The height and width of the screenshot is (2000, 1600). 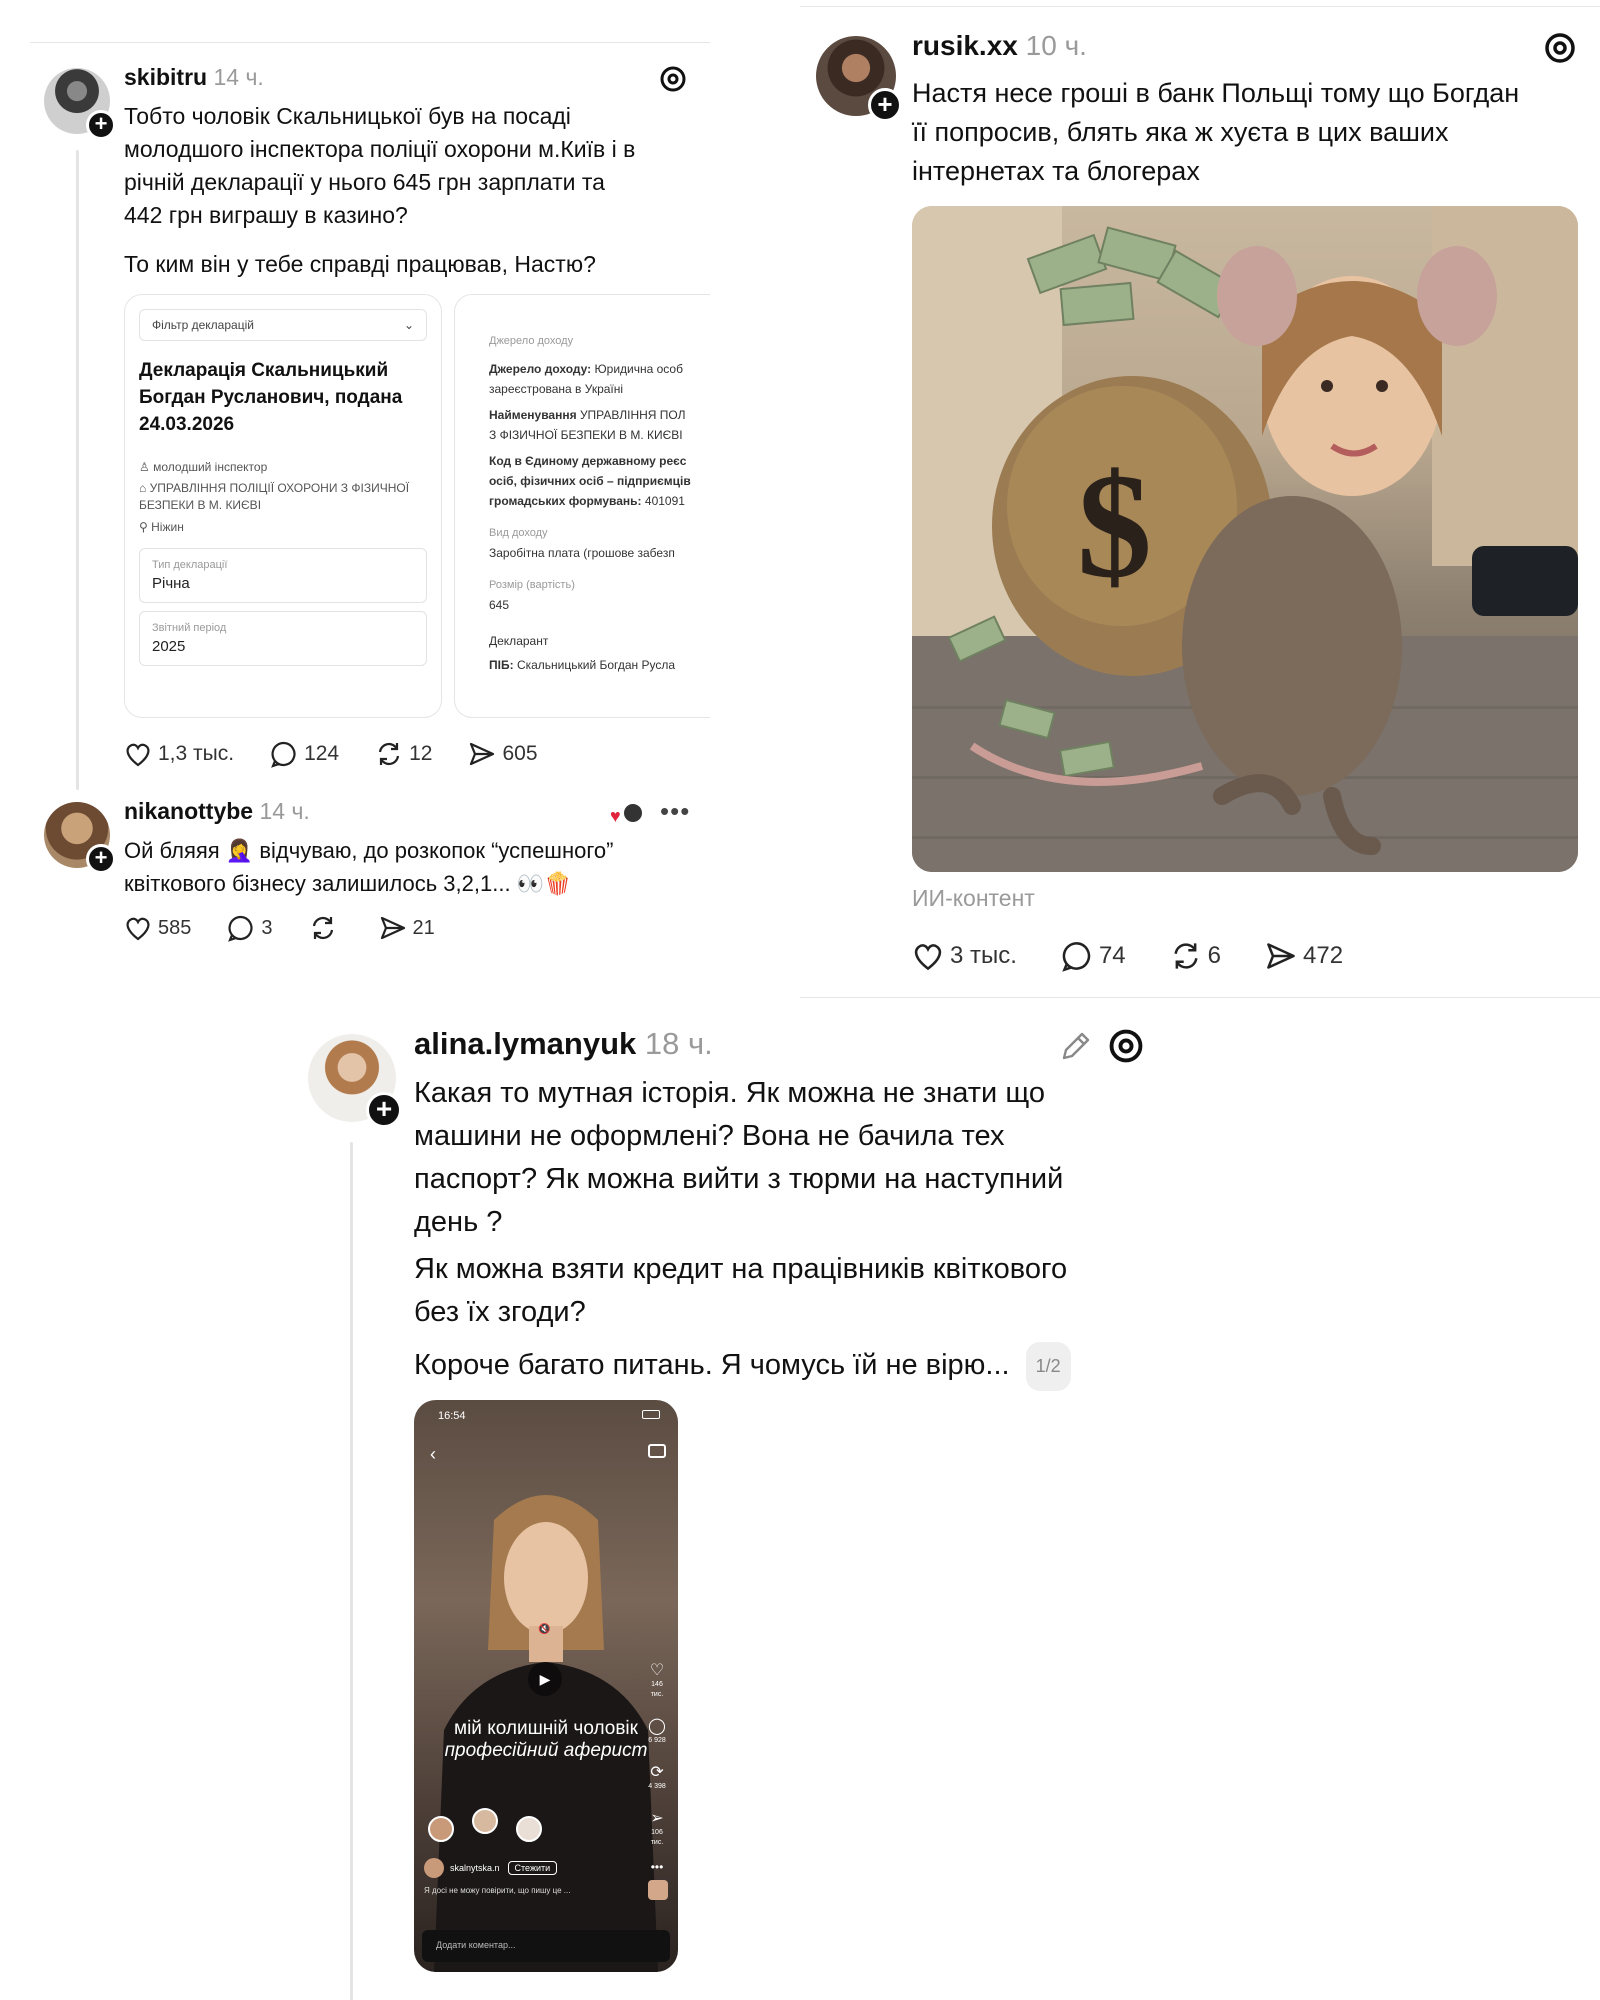 I want to click on post-username: rusik.xx 10 ч., so click(x=999, y=46).